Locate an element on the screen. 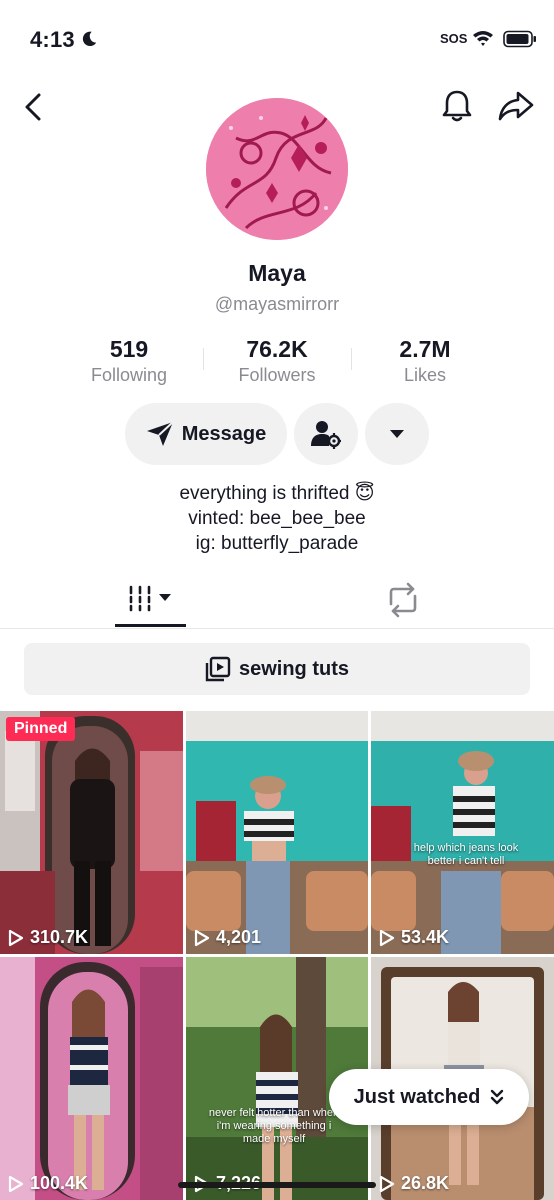 The height and width of the screenshot is (1200, 554). back-button is located at coordinates (33, 107).